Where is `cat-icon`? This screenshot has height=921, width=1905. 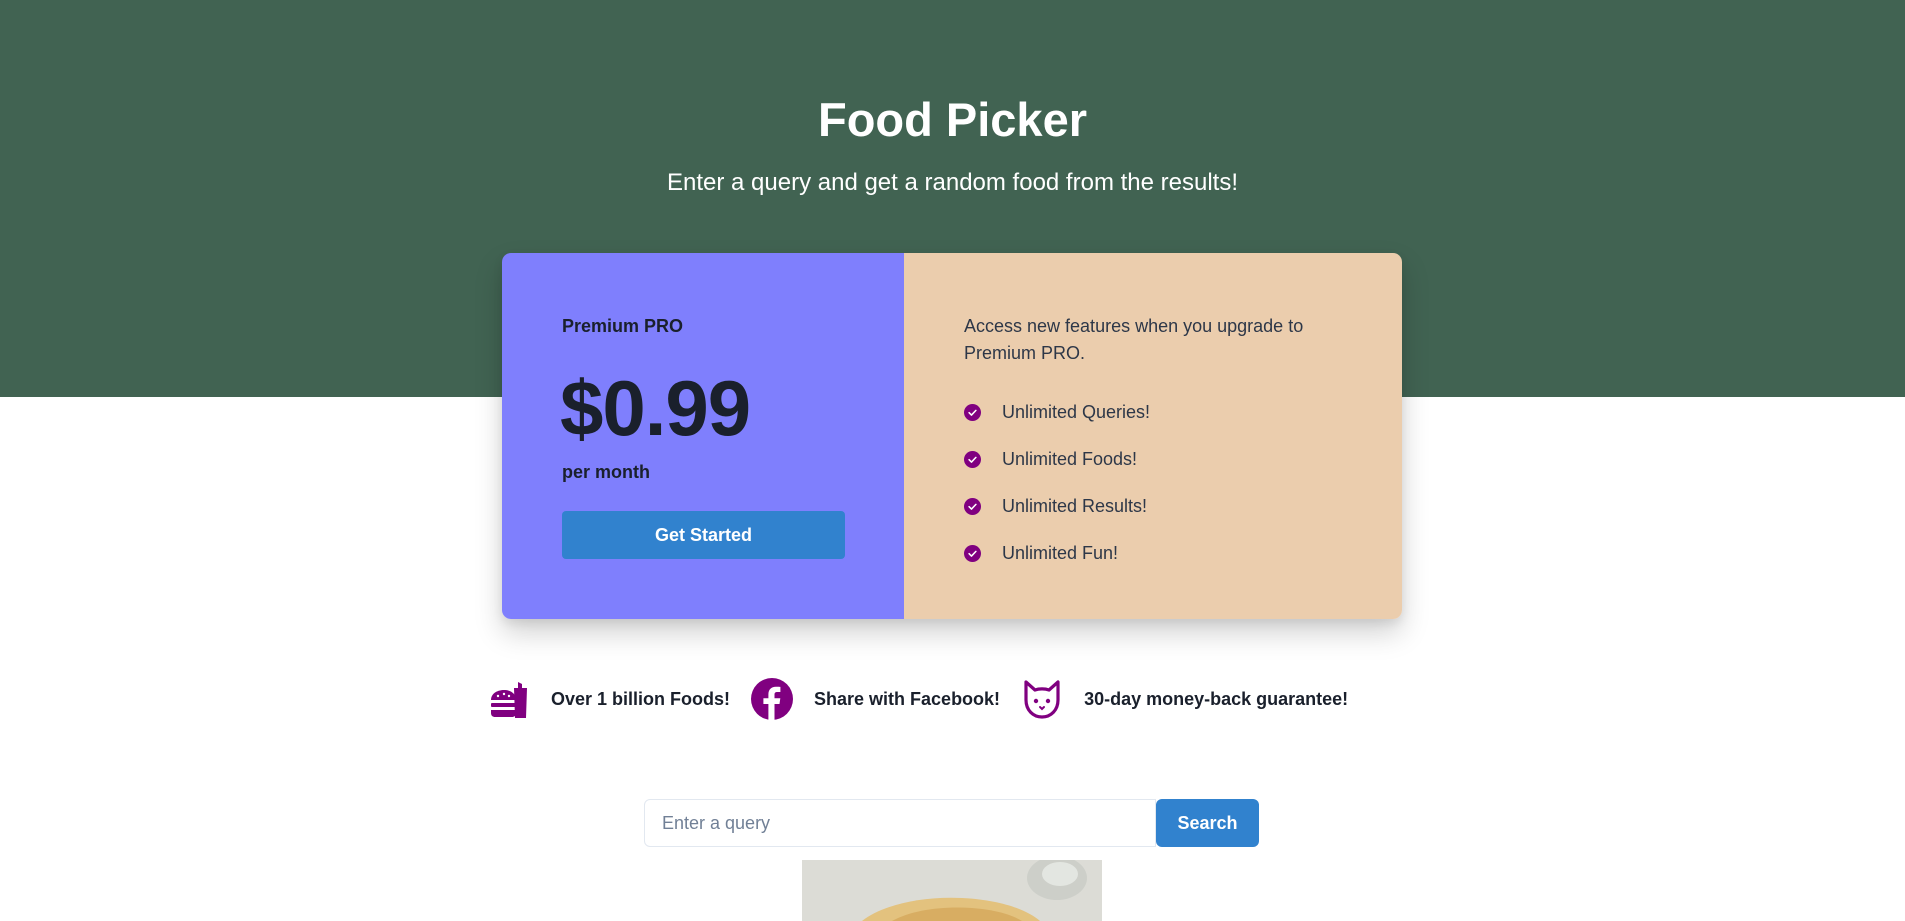
cat-icon is located at coordinates (1042, 699).